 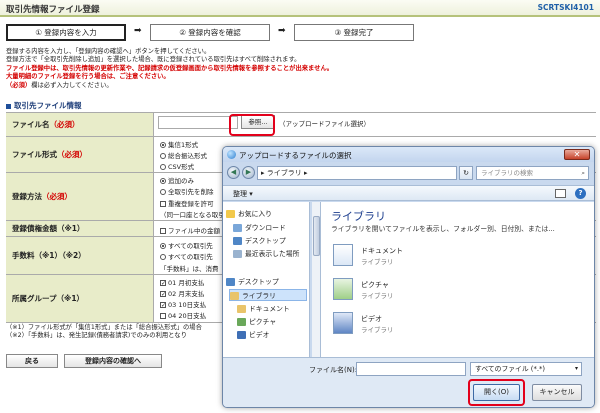 I want to click on option-label: 03 10日支払, so click(x=187, y=305).